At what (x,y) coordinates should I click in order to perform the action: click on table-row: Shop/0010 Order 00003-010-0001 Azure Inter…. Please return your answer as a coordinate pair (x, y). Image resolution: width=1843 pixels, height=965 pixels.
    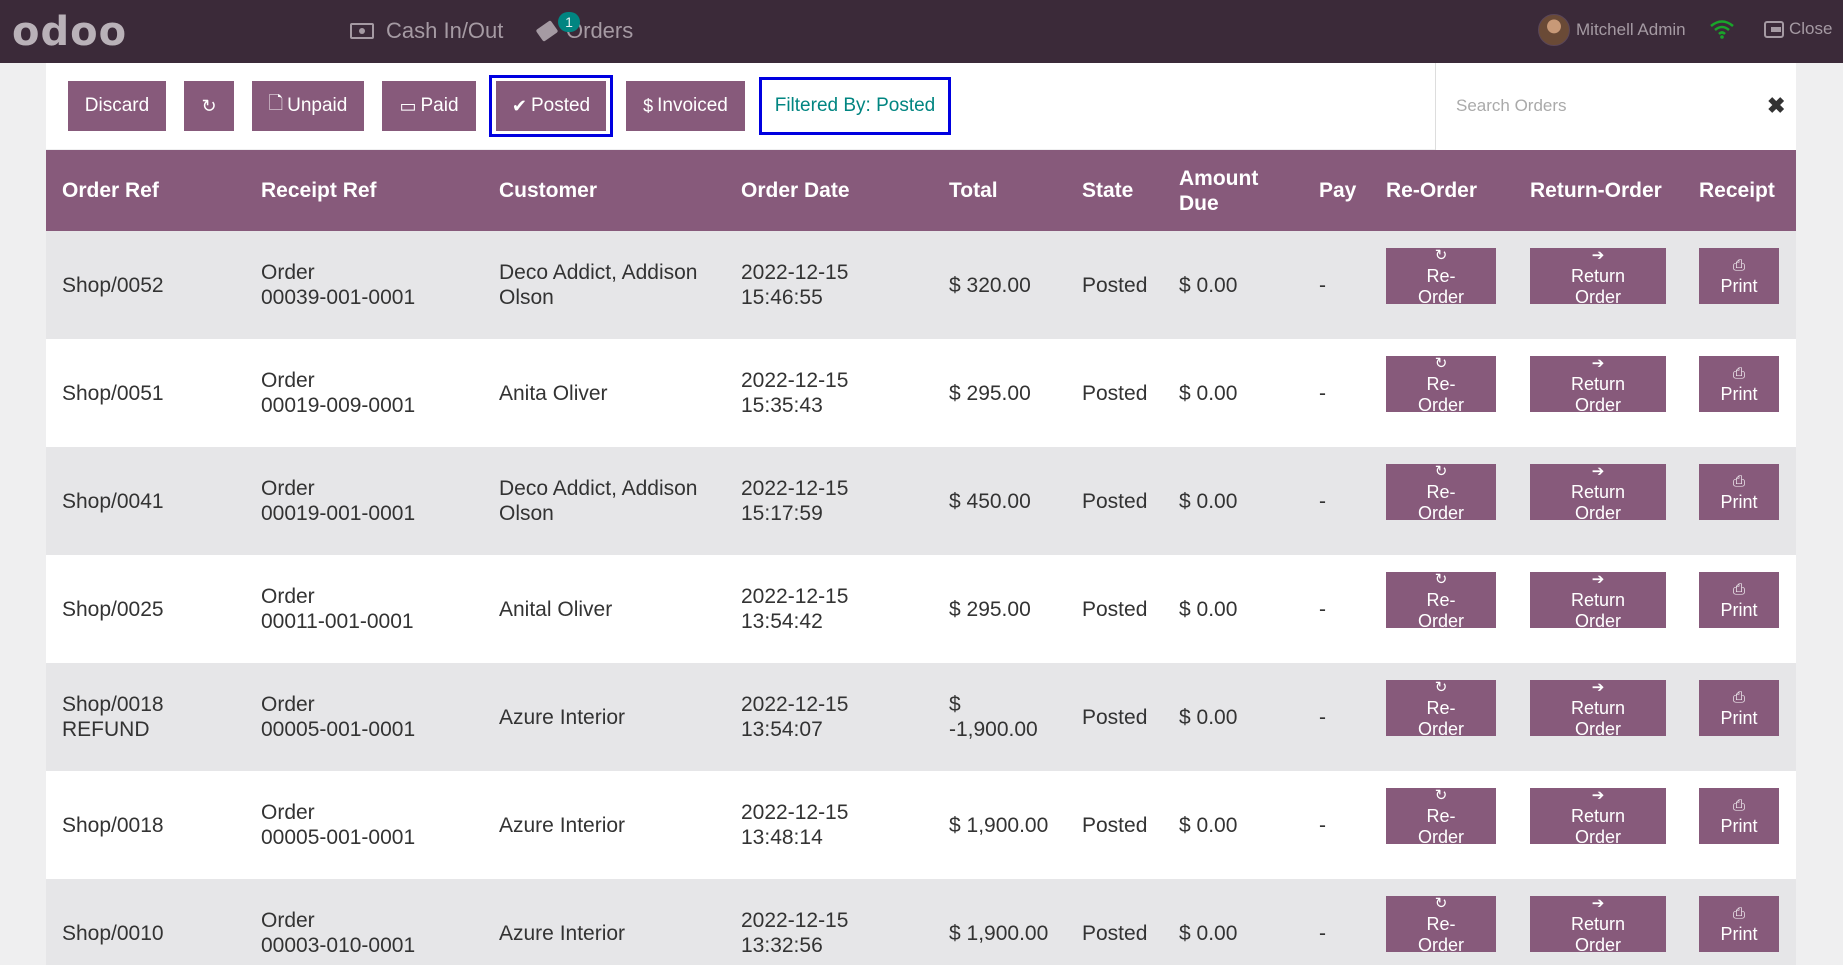
    Looking at the image, I should click on (921, 922).